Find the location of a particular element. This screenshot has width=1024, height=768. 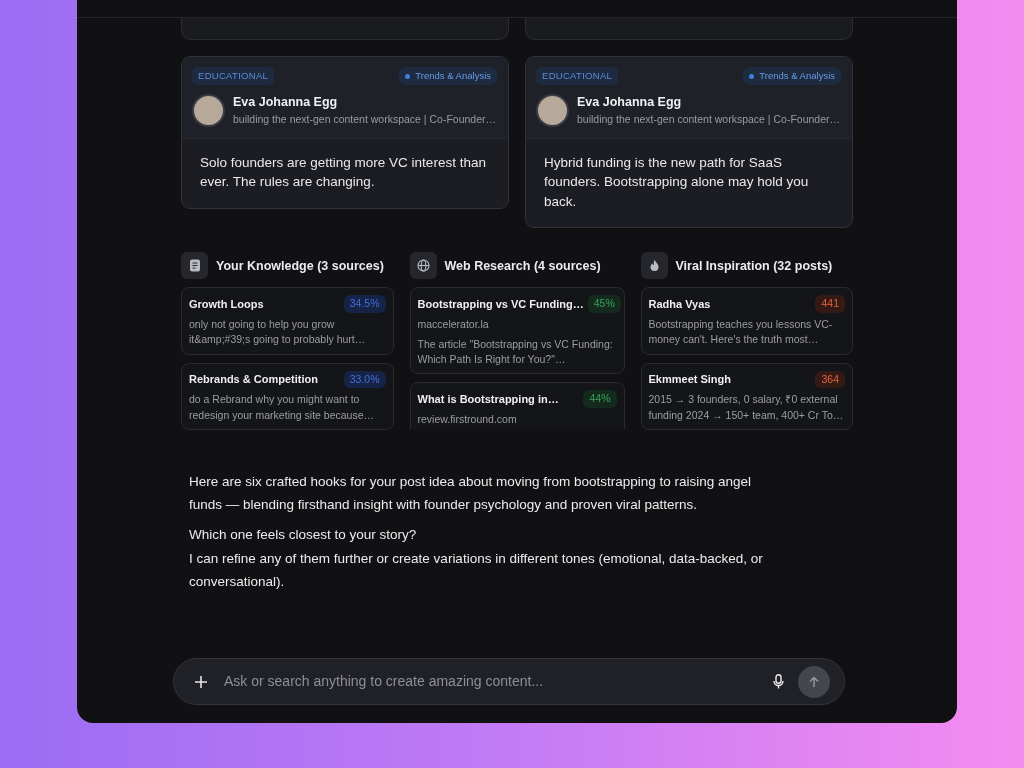

source-title: Growth Loops is located at coordinates (226, 305).